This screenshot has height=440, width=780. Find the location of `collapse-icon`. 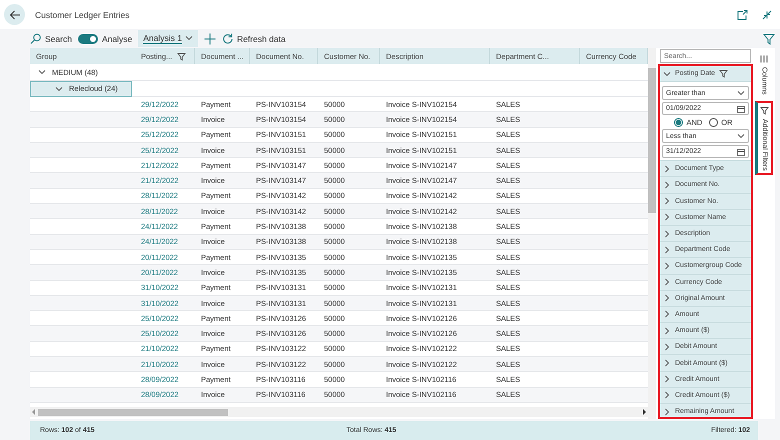

collapse-icon is located at coordinates (767, 15).